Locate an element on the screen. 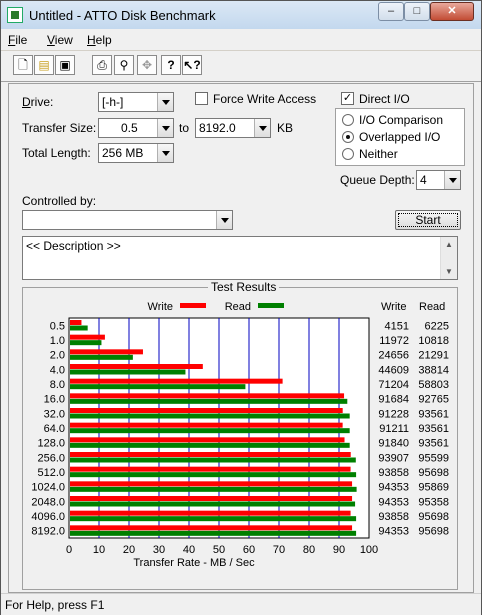 The width and height of the screenshot is (482, 615). scroll-down-icon: ▼ is located at coordinates (449, 271).